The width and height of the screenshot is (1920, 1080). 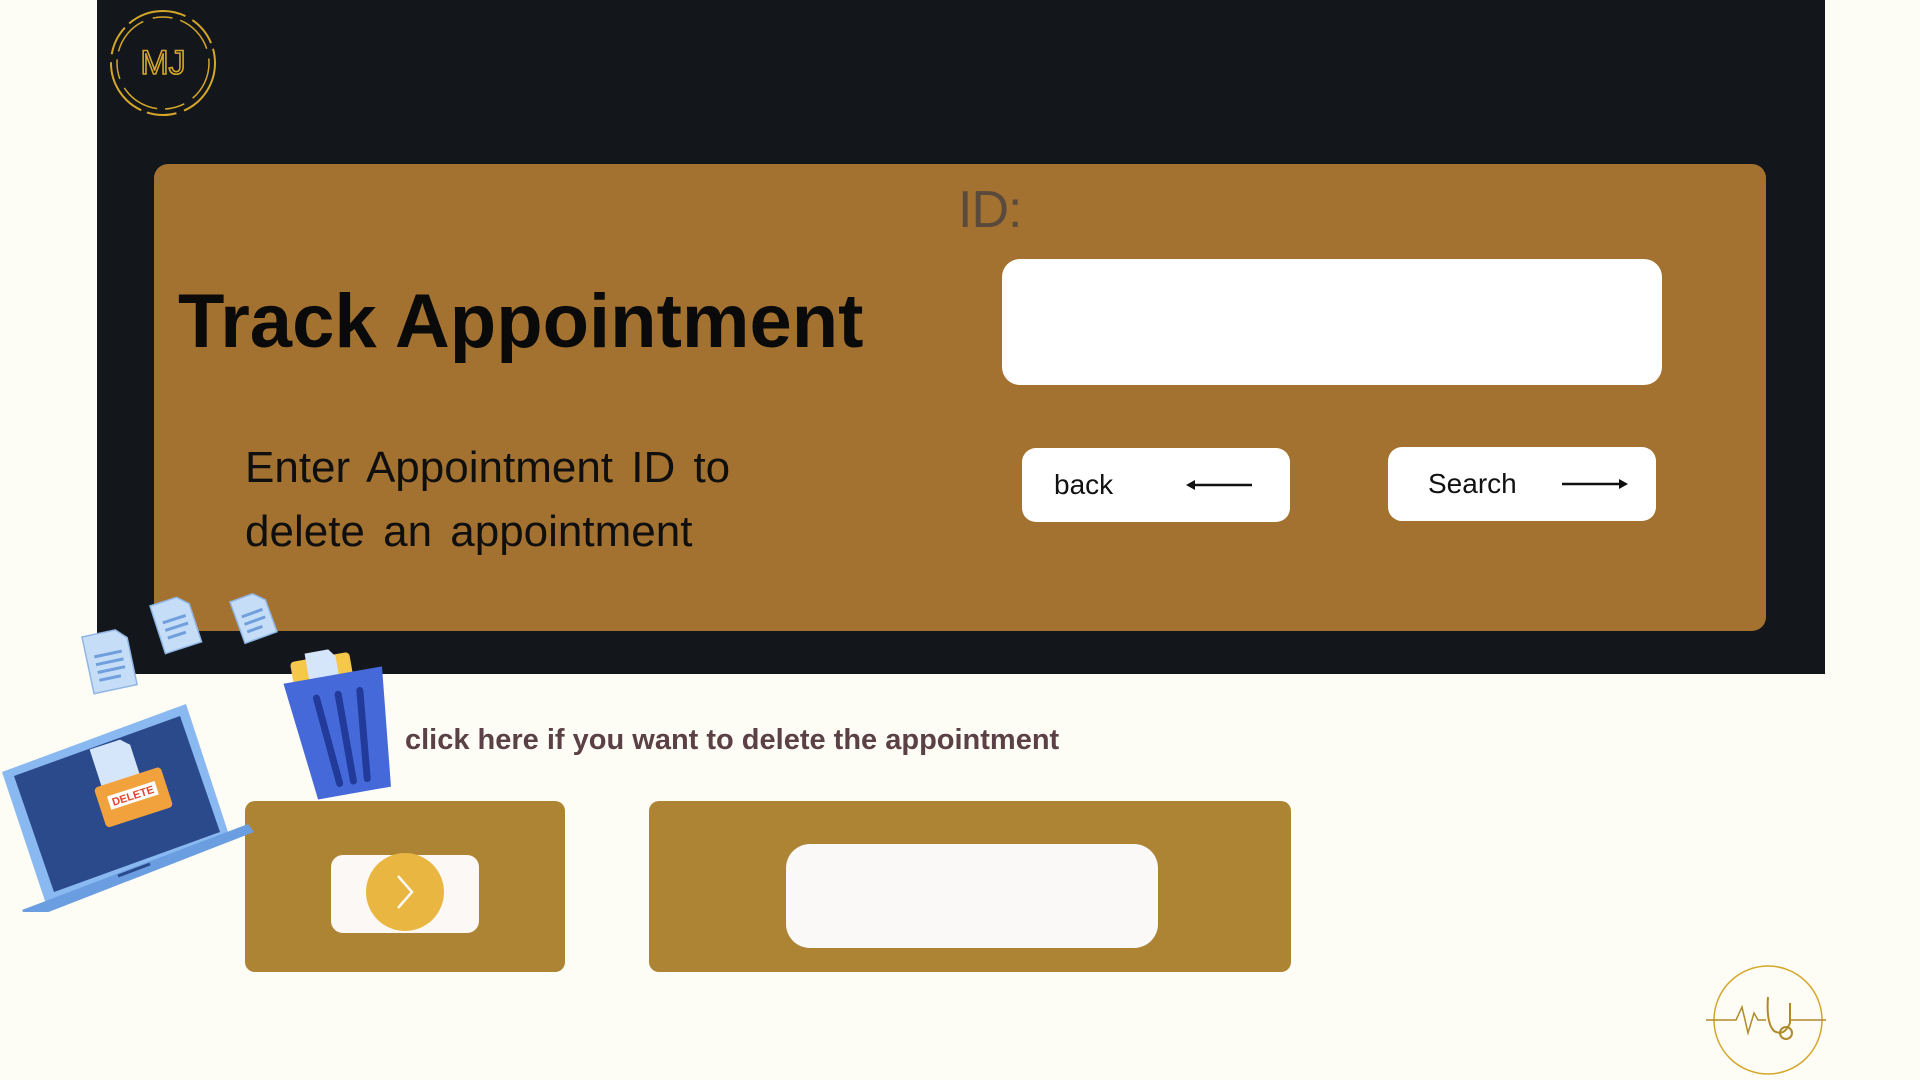 I want to click on arrow-right-icon, so click(x=1595, y=484).